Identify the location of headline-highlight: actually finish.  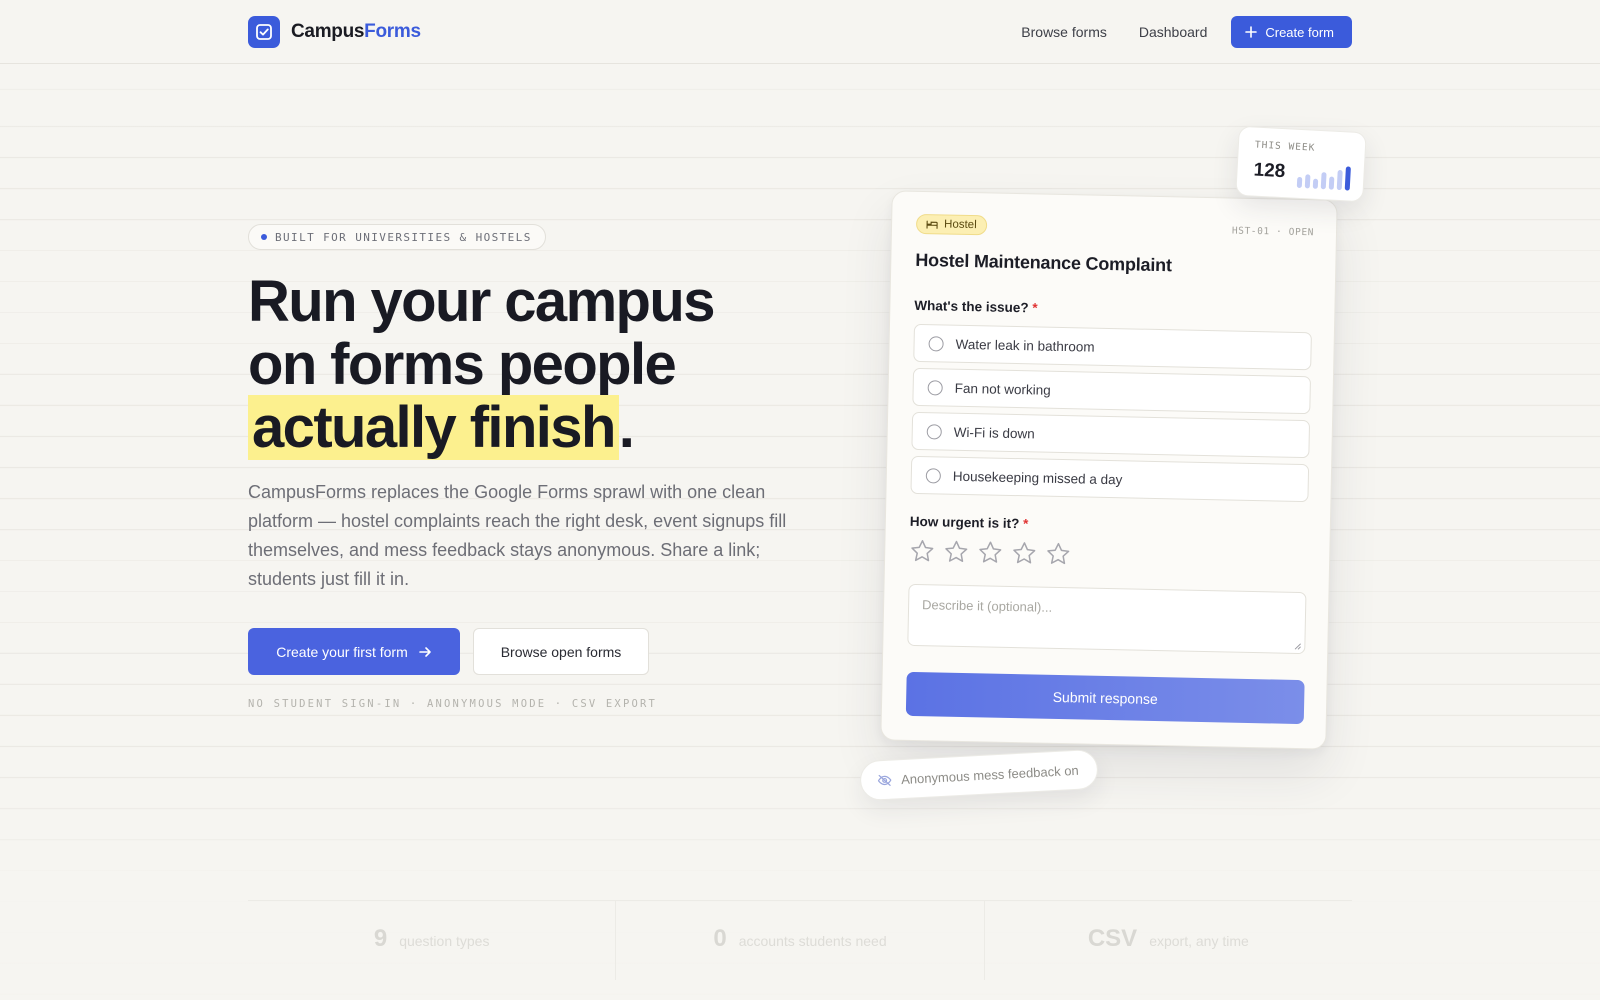
(433, 427).